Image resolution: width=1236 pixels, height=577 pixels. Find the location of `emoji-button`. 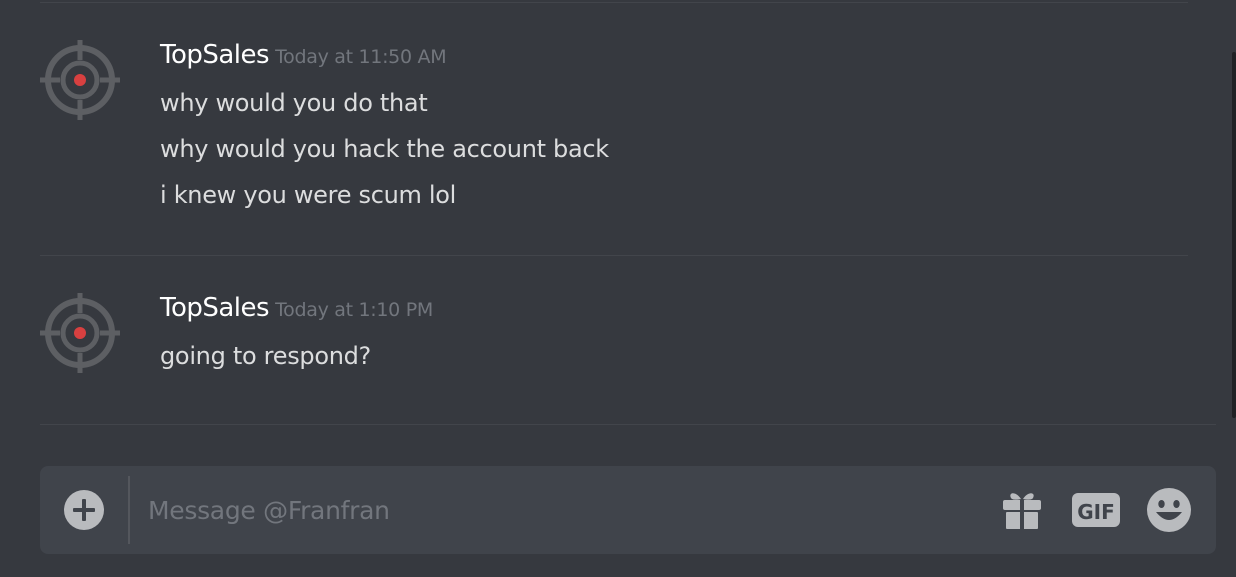

emoji-button is located at coordinates (1169, 510).